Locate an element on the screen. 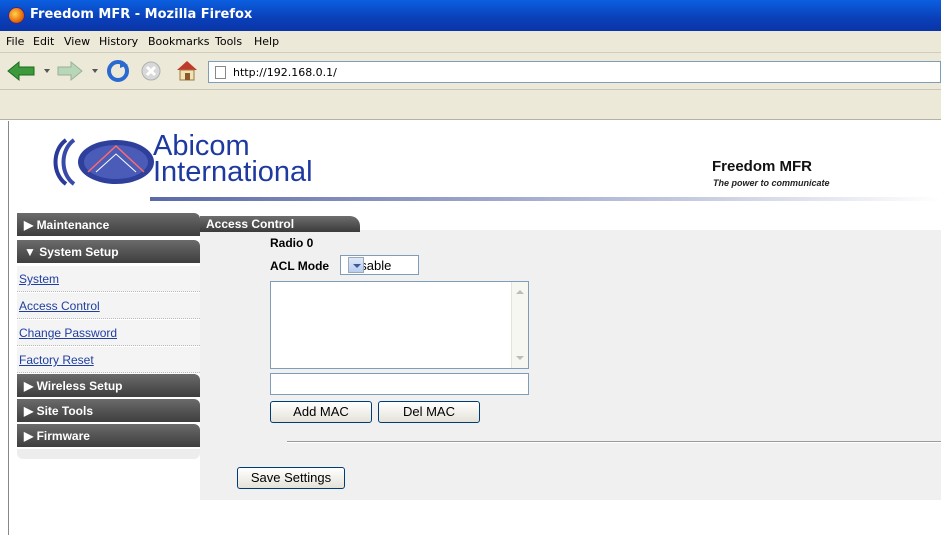  menu-history: History is located at coordinates (118, 41).